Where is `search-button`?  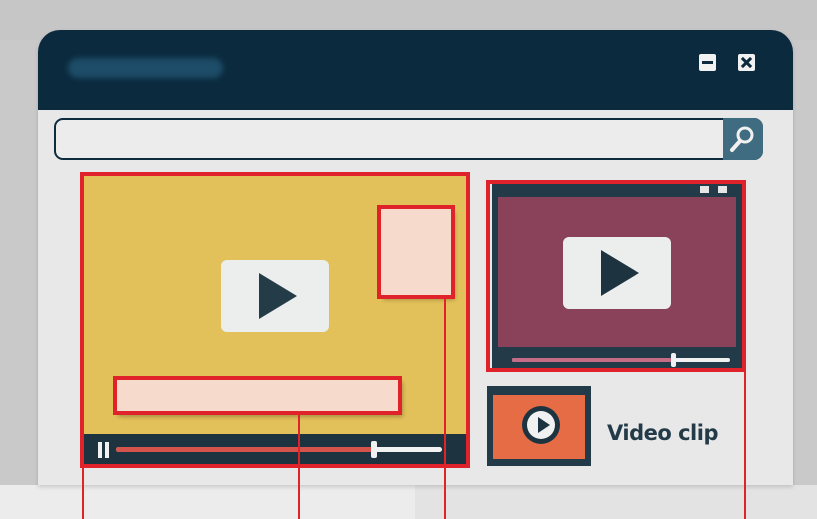 search-button is located at coordinates (743, 139).